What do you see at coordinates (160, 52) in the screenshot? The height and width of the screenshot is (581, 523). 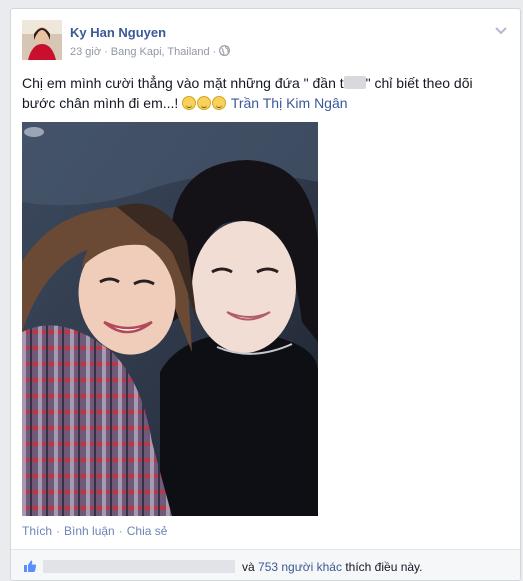 I see `post-location: Bang Kapi, Thailand` at bounding box center [160, 52].